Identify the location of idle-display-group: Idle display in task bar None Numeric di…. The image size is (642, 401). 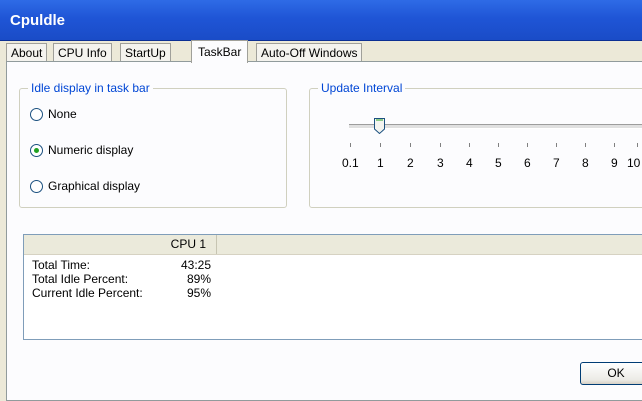
(153, 144).